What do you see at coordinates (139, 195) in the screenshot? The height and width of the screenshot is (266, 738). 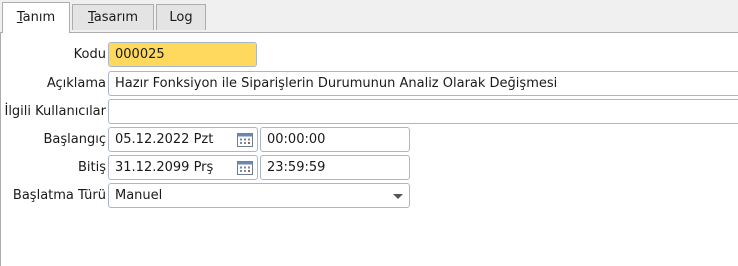 I see `baslatma-turu-value: Manuel` at bounding box center [139, 195].